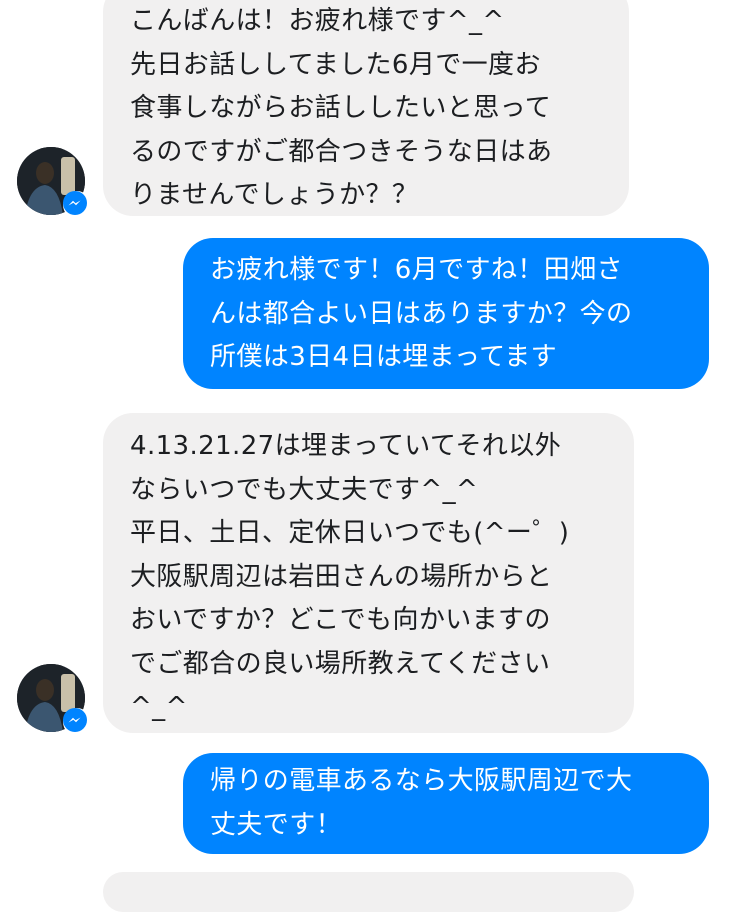 The height and width of the screenshot is (912, 750). What do you see at coordinates (346, 446) in the screenshot?
I see `message-text-line: 4.13.21.27は埋まっていてそれ以外` at bounding box center [346, 446].